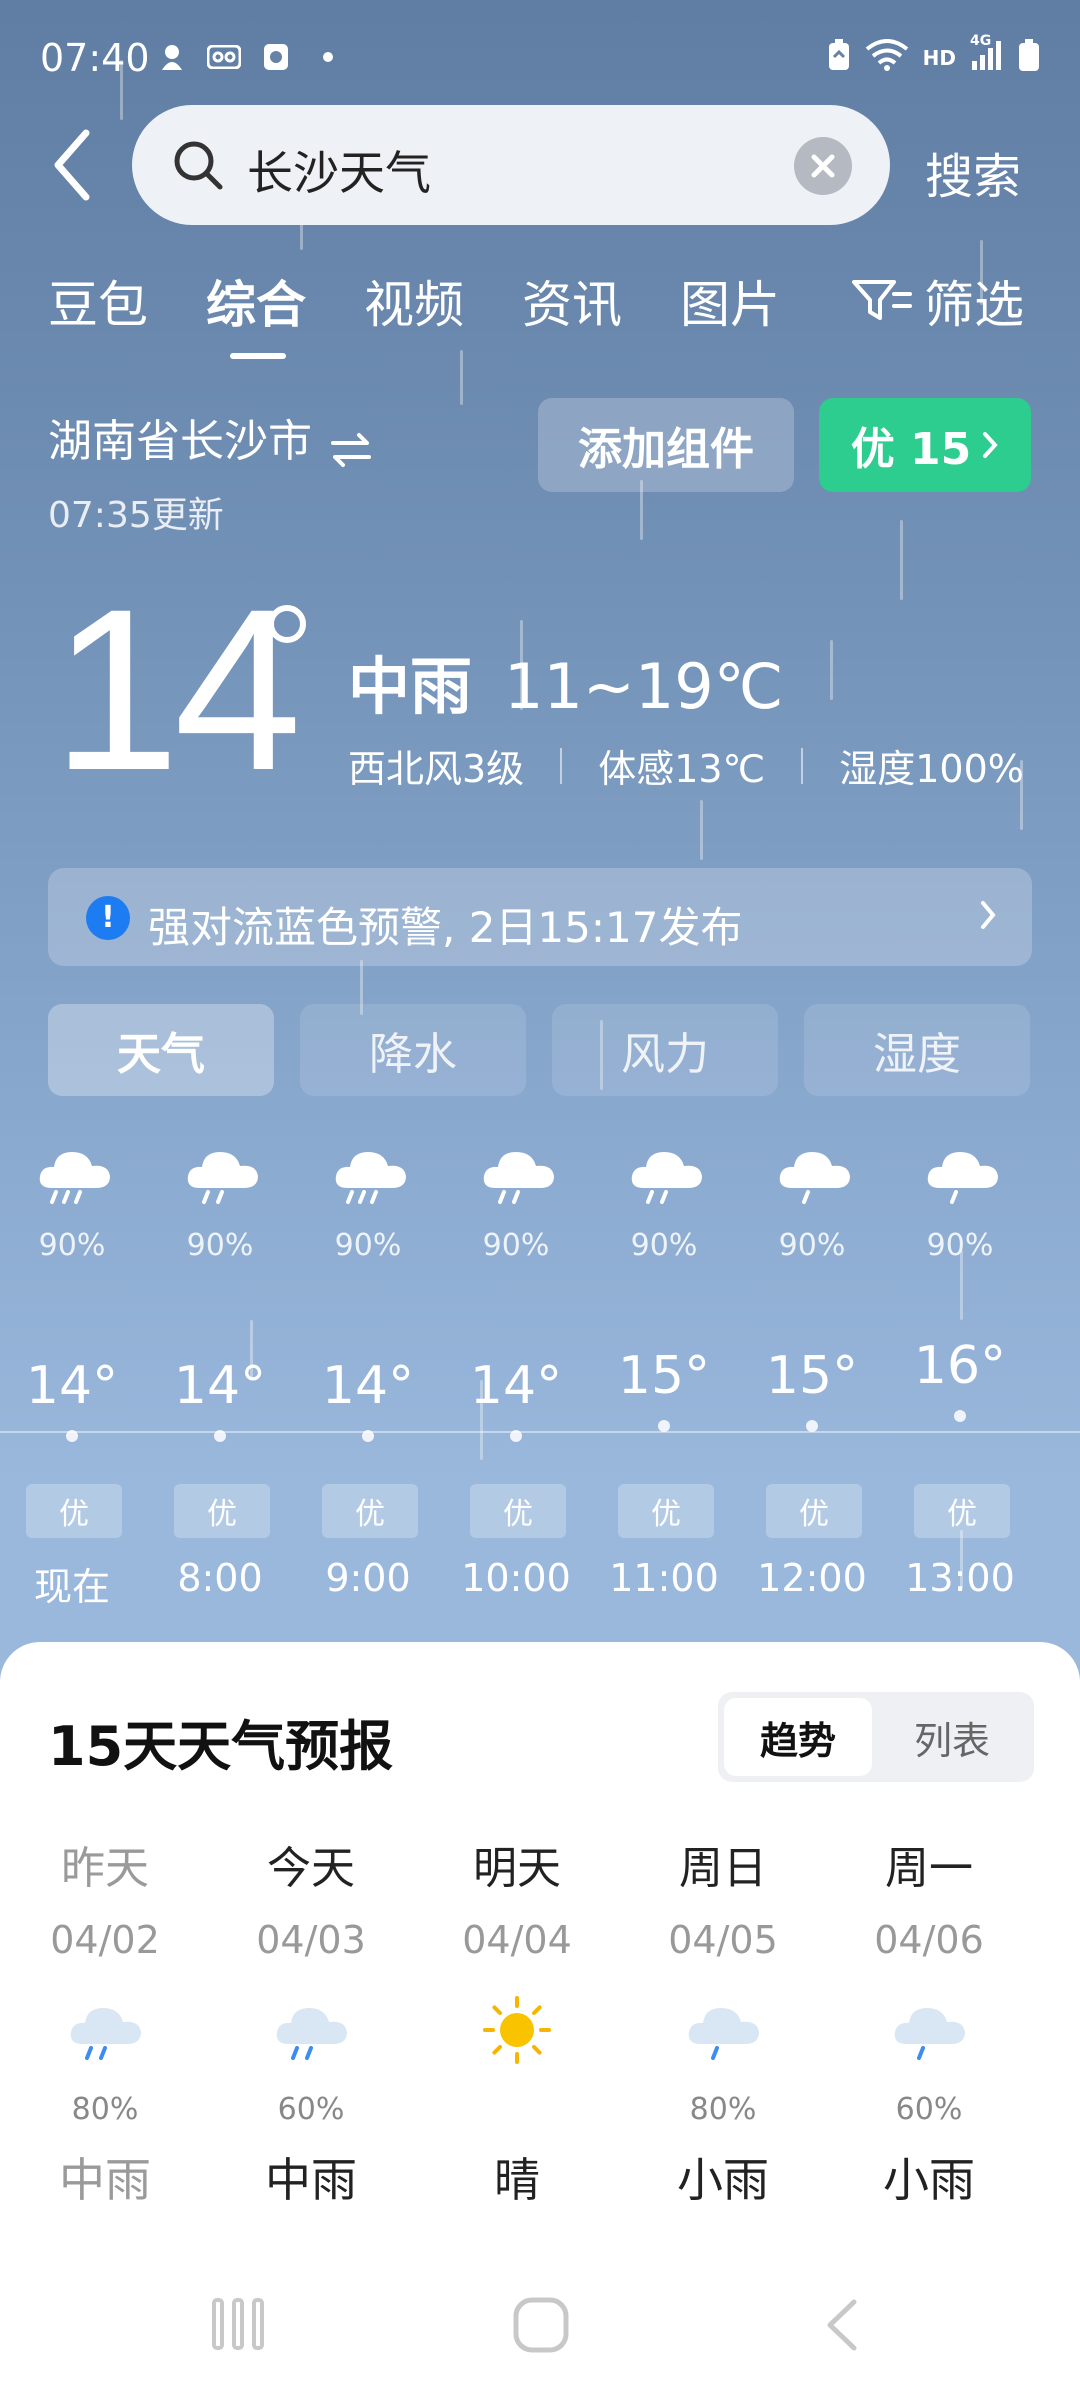  Describe the element at coordinates (723, 1940) in the screenshot. I see `day-date: 04/05` at that location.